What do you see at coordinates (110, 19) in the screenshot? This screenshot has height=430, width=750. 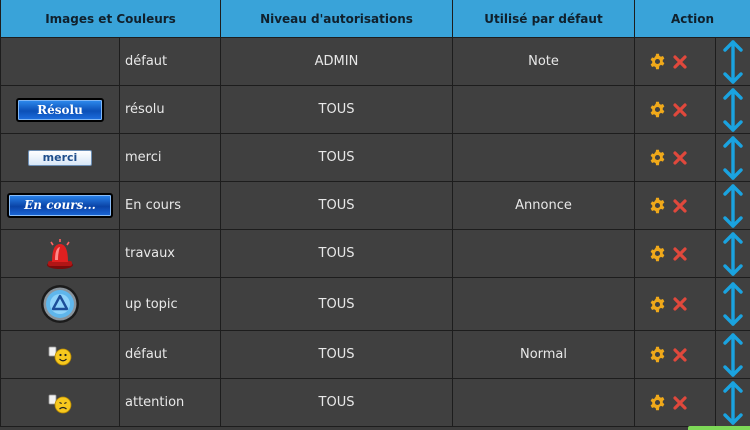 I see `header-images: Images et Couleurs` at bounding box center [110, 19].